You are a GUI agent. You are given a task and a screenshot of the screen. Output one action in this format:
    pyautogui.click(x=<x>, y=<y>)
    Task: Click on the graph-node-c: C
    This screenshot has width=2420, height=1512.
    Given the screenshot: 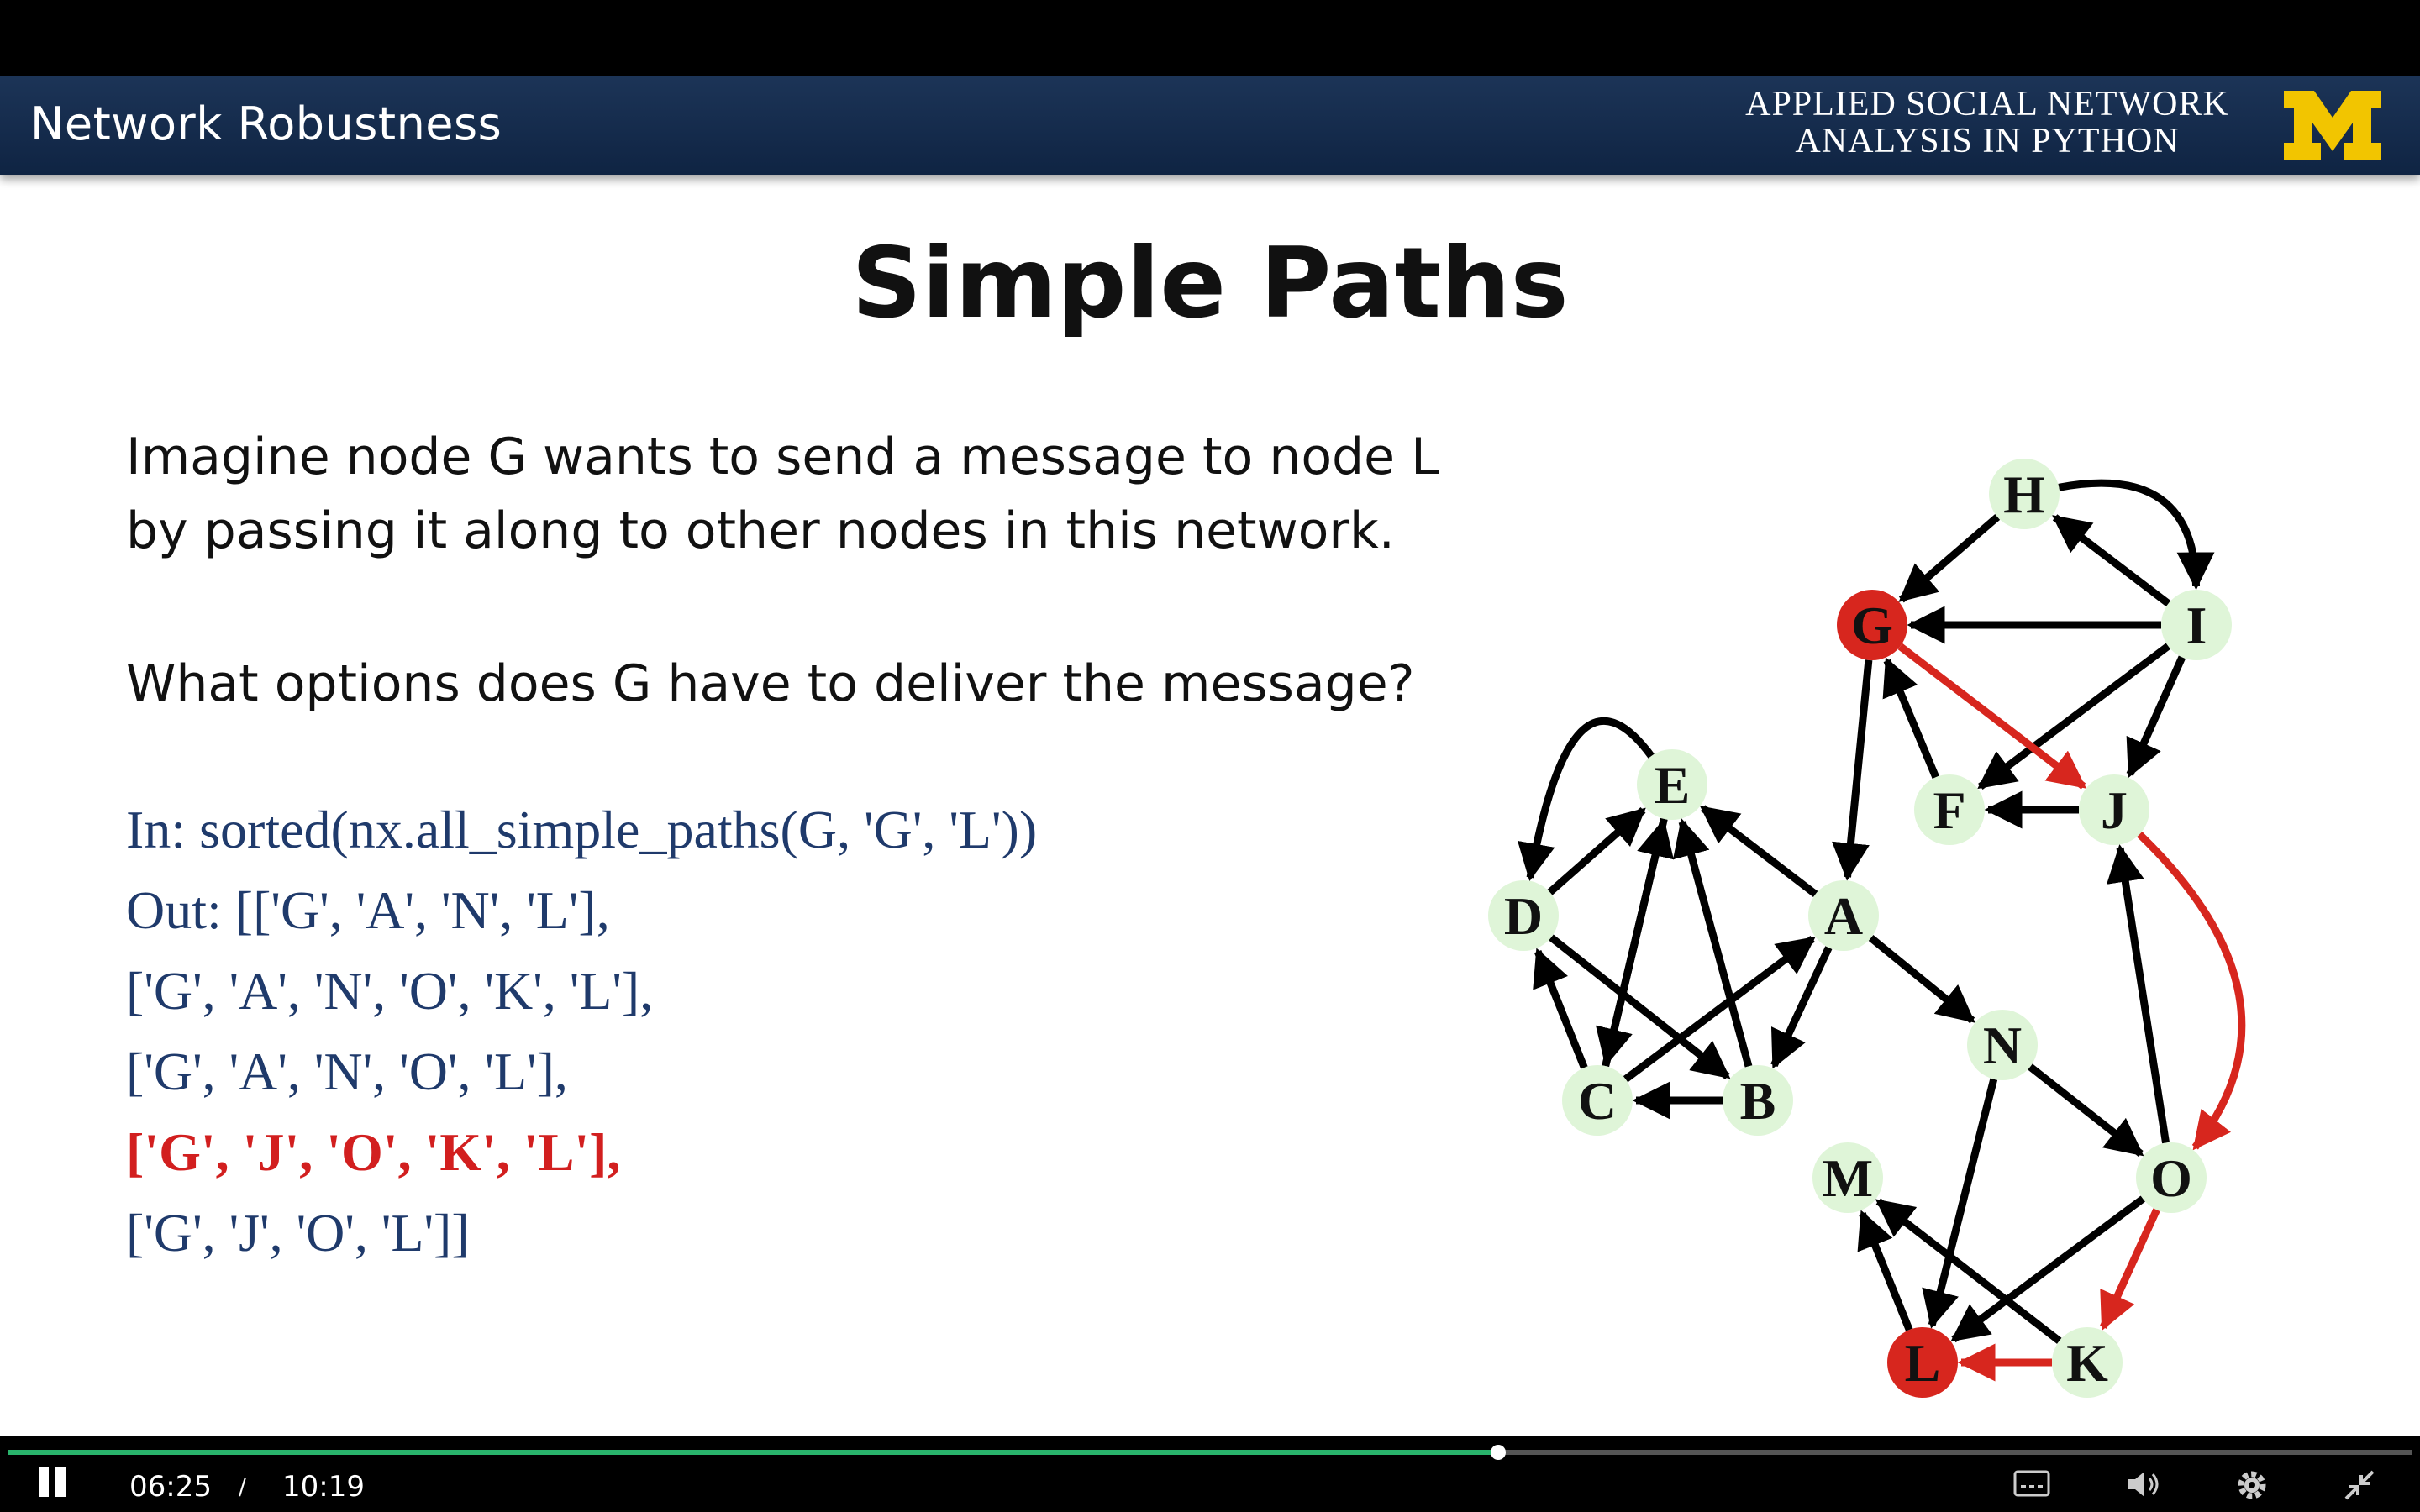 What is the action you would take?
    pyautogui.click(x=1597, y=1100)
    